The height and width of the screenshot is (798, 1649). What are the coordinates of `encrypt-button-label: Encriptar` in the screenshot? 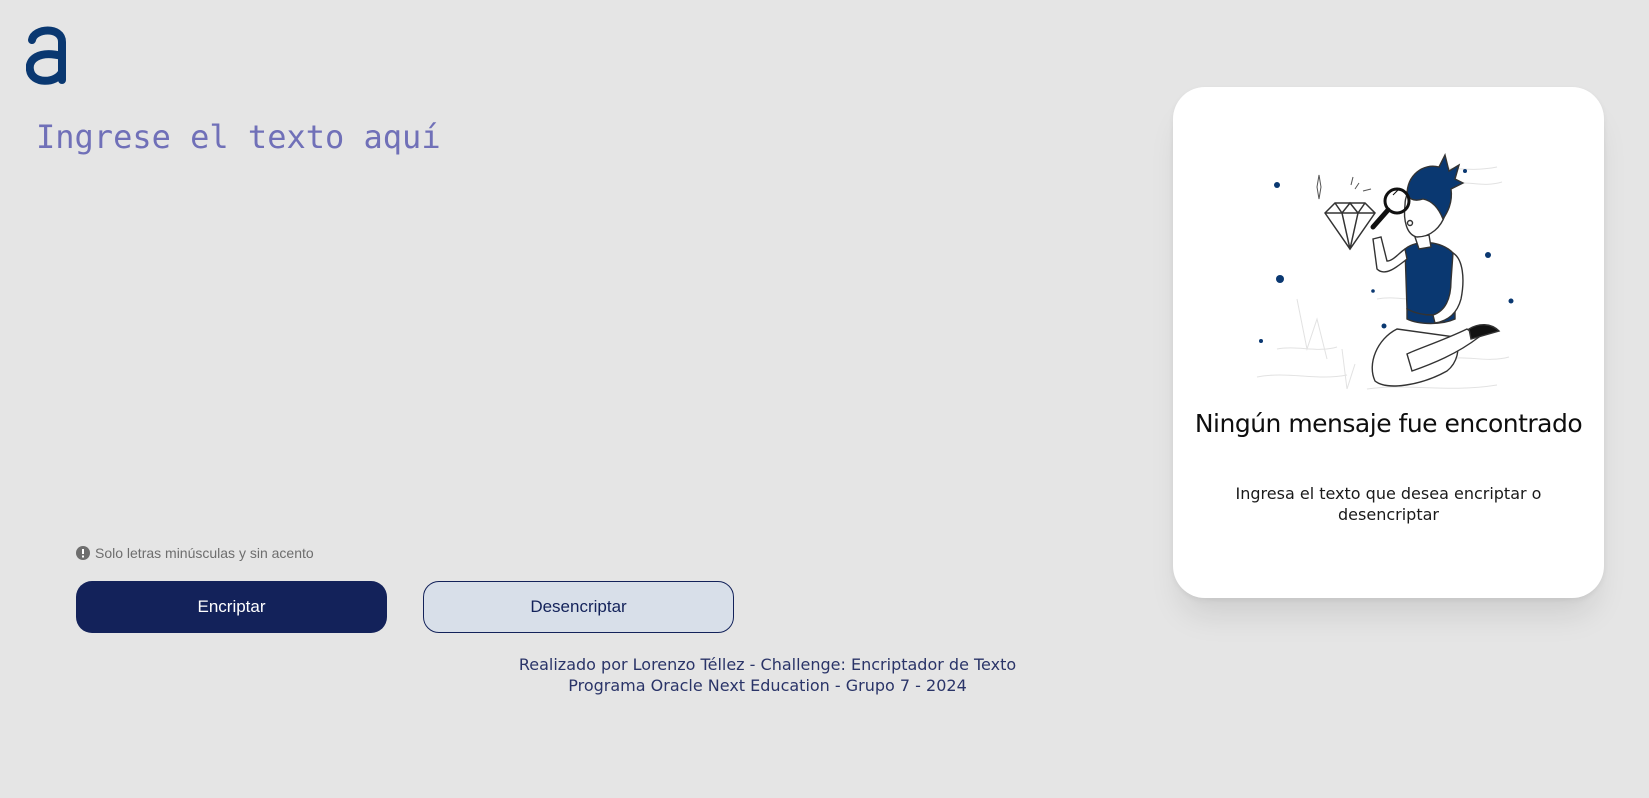 It's located at (231, 606).